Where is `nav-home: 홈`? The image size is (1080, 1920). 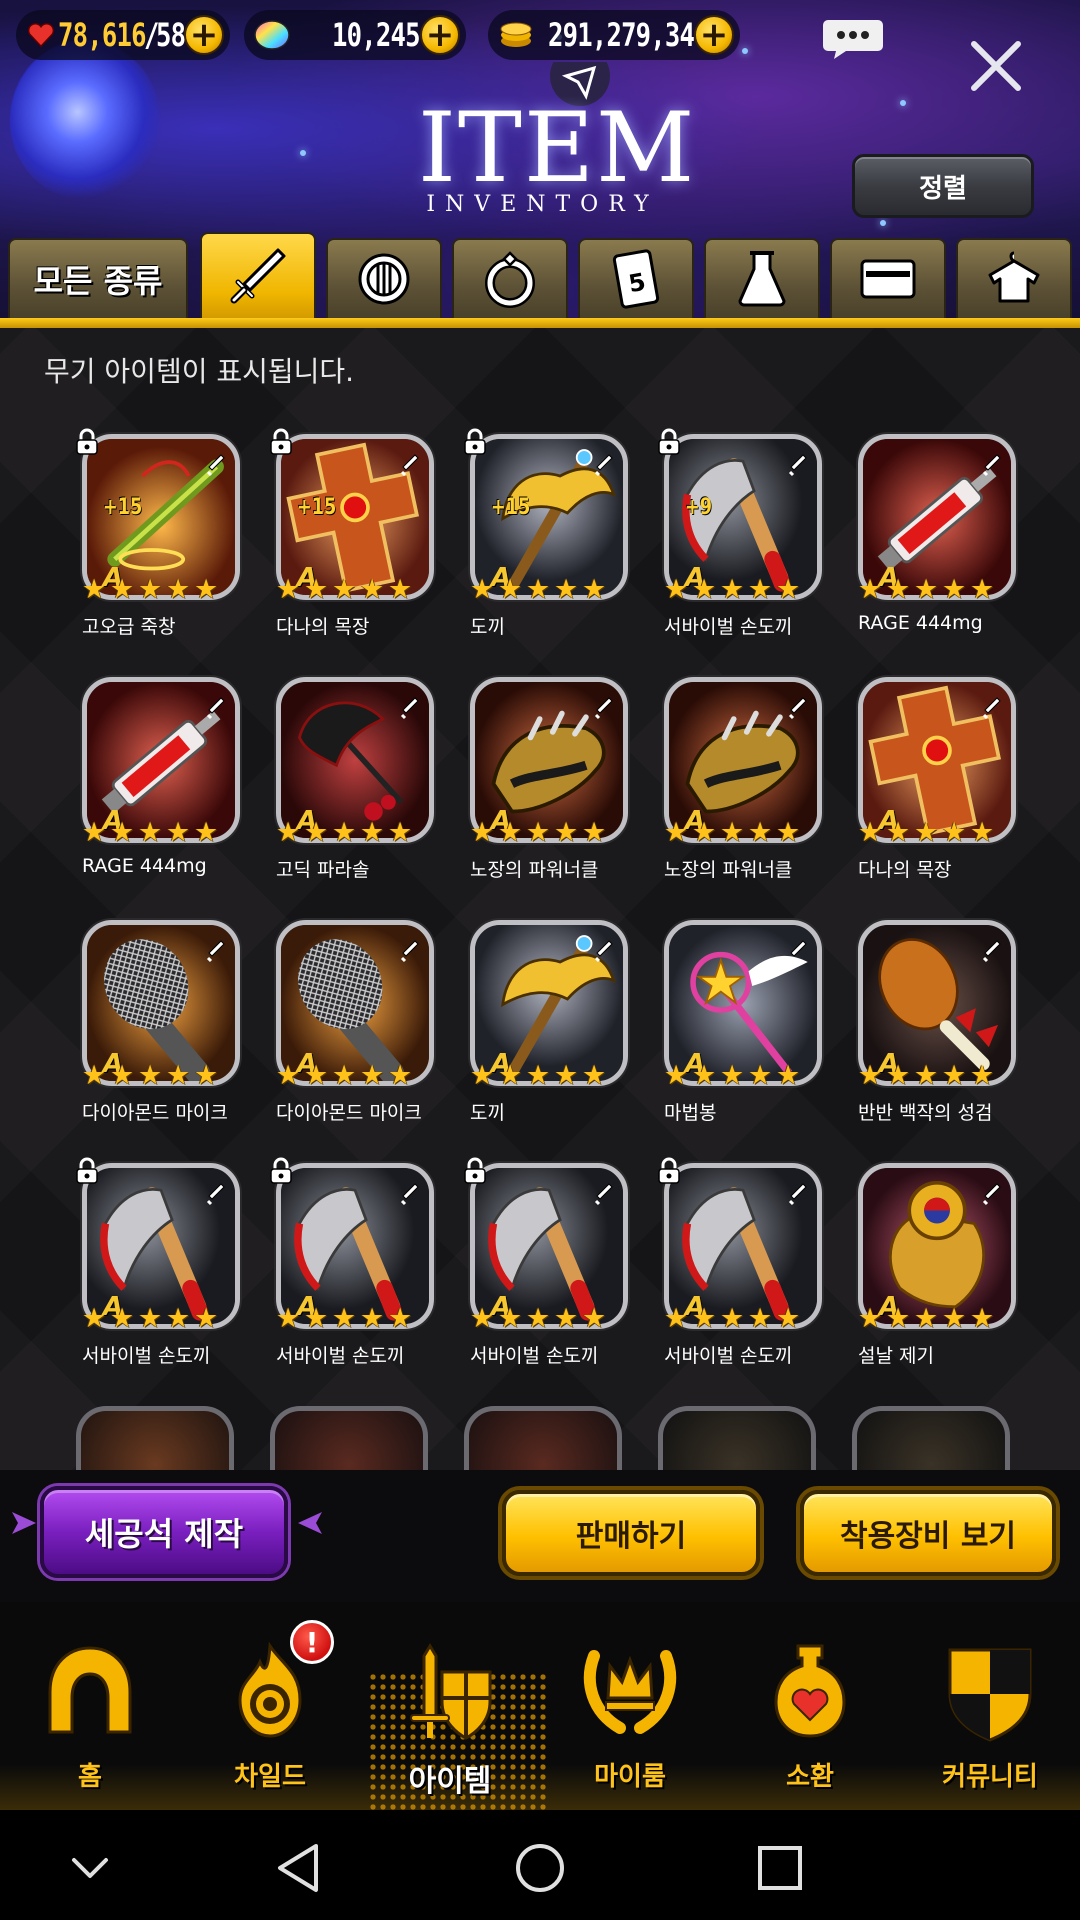
nav-home: 홈 is located at coordinates (90, 1726).